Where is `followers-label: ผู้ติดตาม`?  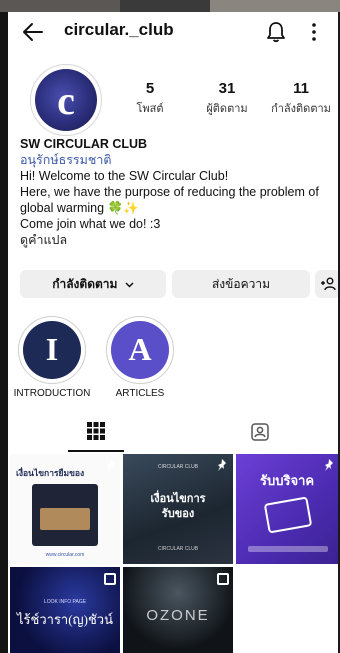
followers-label: ผู้ติดตาม is located at coordinates (227, 108).